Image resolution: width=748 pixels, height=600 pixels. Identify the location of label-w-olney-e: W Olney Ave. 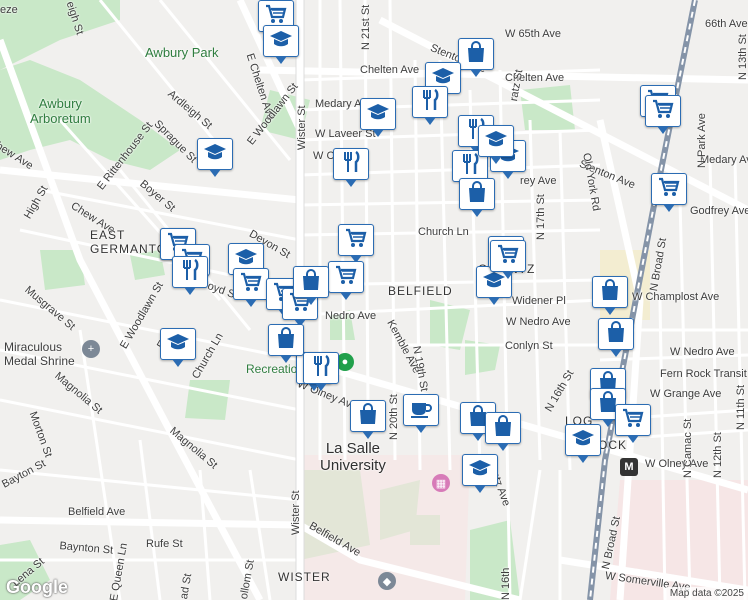
(677, 464).